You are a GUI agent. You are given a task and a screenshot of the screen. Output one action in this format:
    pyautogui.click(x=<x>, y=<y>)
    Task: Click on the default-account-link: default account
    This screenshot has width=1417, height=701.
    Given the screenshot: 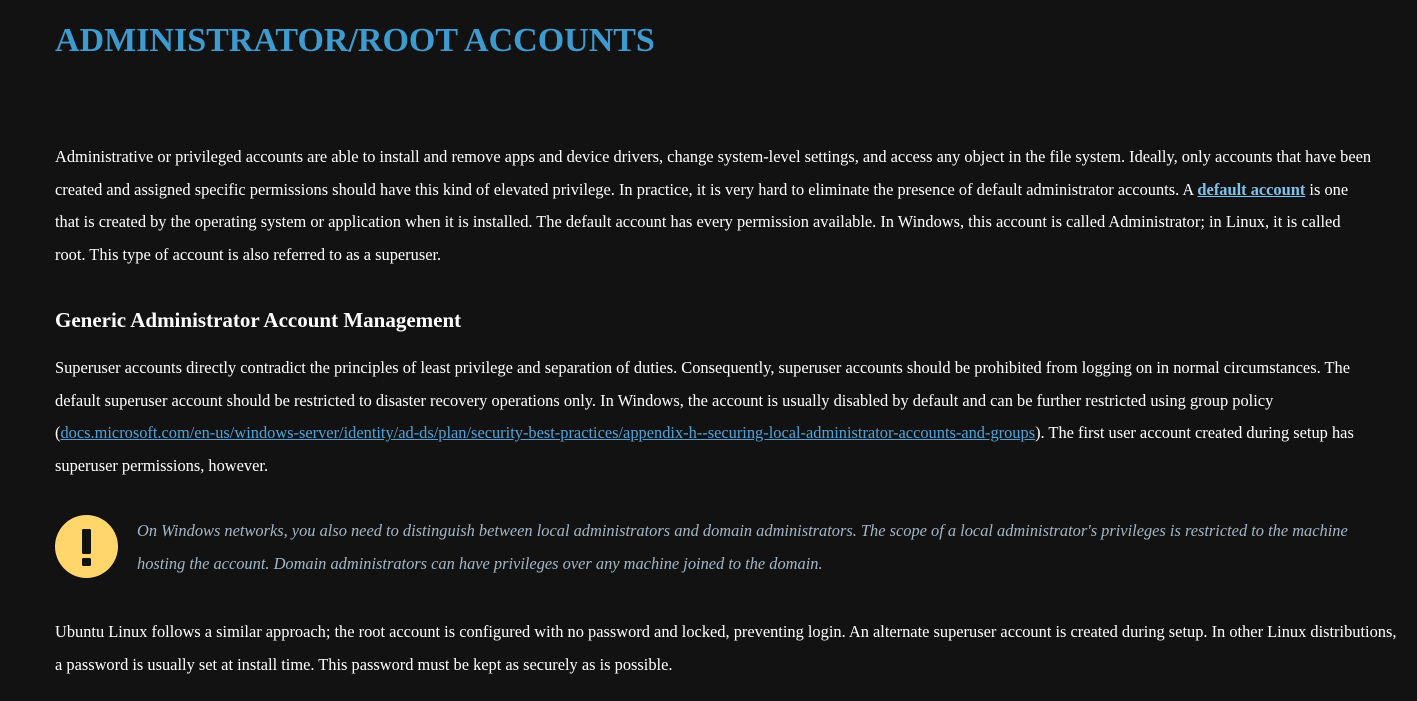 What is the action you would take?
    pyautogui.click(x=1251, y=189)
    